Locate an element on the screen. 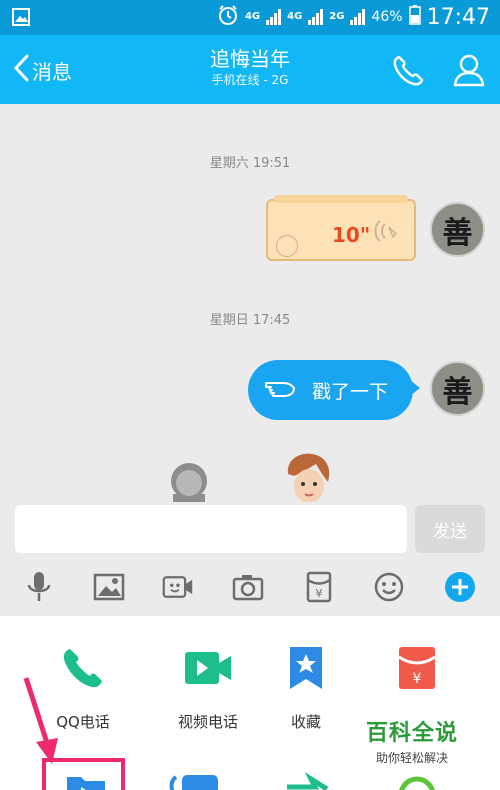 Image resolution: width=500 pixels, height=790 pixels. video-call-icon is located at coordinates (208, 668).